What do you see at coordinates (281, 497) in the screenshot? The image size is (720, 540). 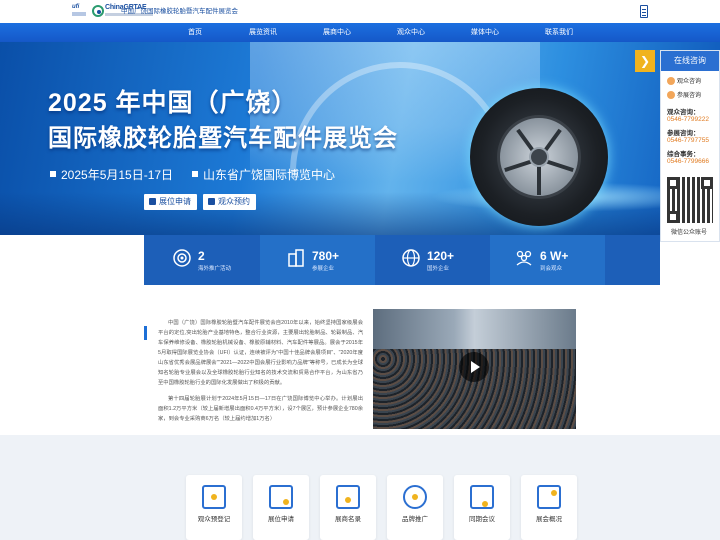 I see `booth-apply-icon` at bounding box center [281, 497].